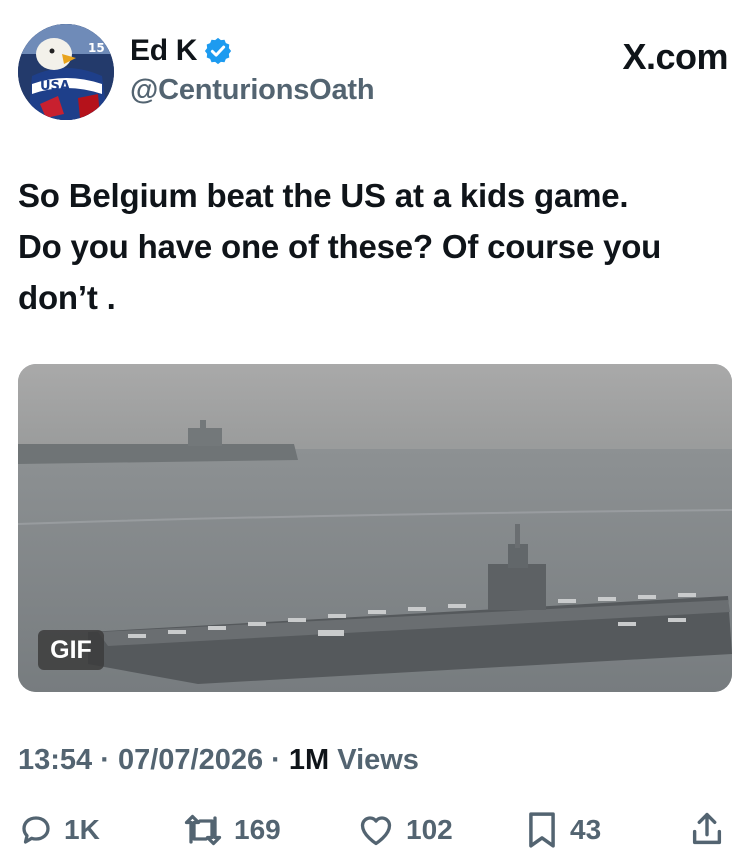 This screenshot has width=750, height=861. I want to click on share-button, so click(712, 830).